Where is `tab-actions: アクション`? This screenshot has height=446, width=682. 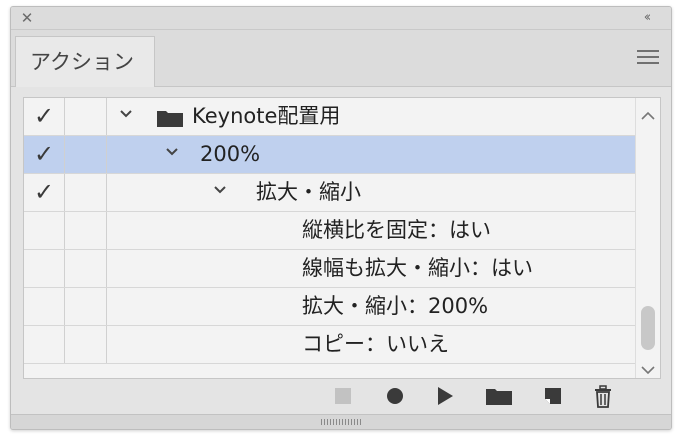 tab-actions: アクション is located at coordinates (85, 61).